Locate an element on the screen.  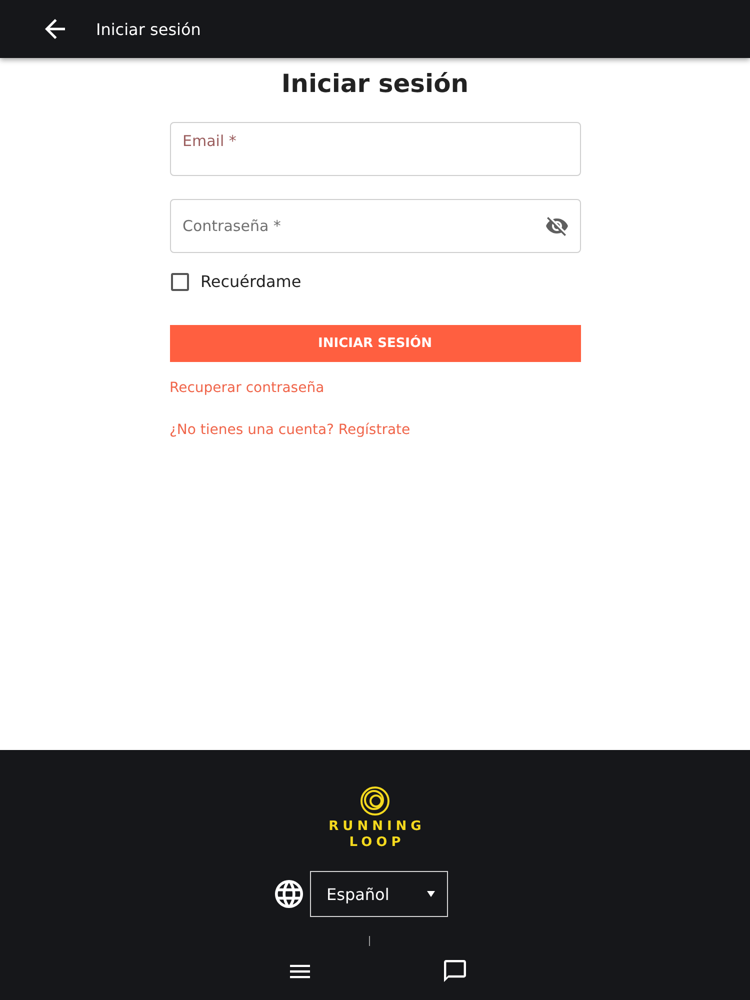
app-bar-title: Iniciar sesión is located at coordinates (148, 29).